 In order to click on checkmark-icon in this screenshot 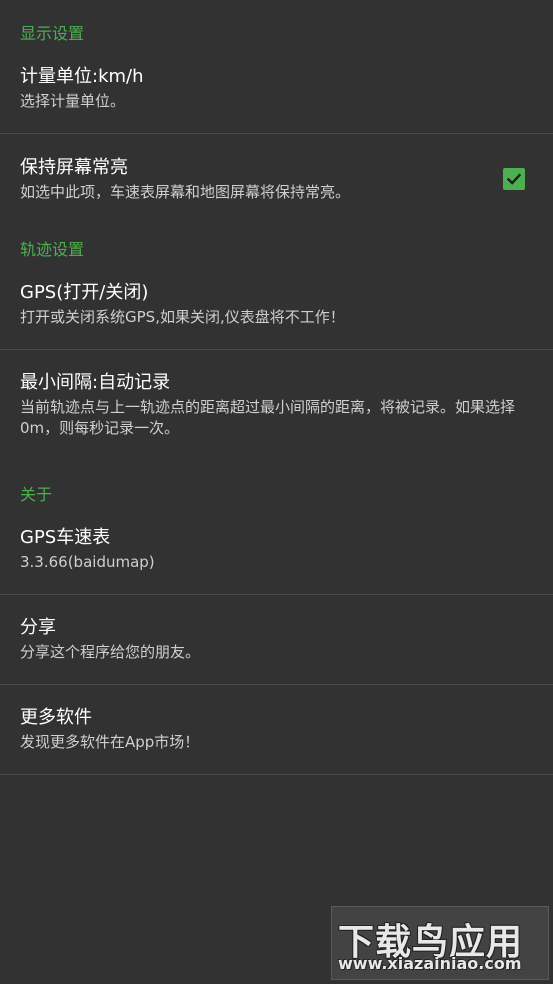, I will do `click(514, 179)`.